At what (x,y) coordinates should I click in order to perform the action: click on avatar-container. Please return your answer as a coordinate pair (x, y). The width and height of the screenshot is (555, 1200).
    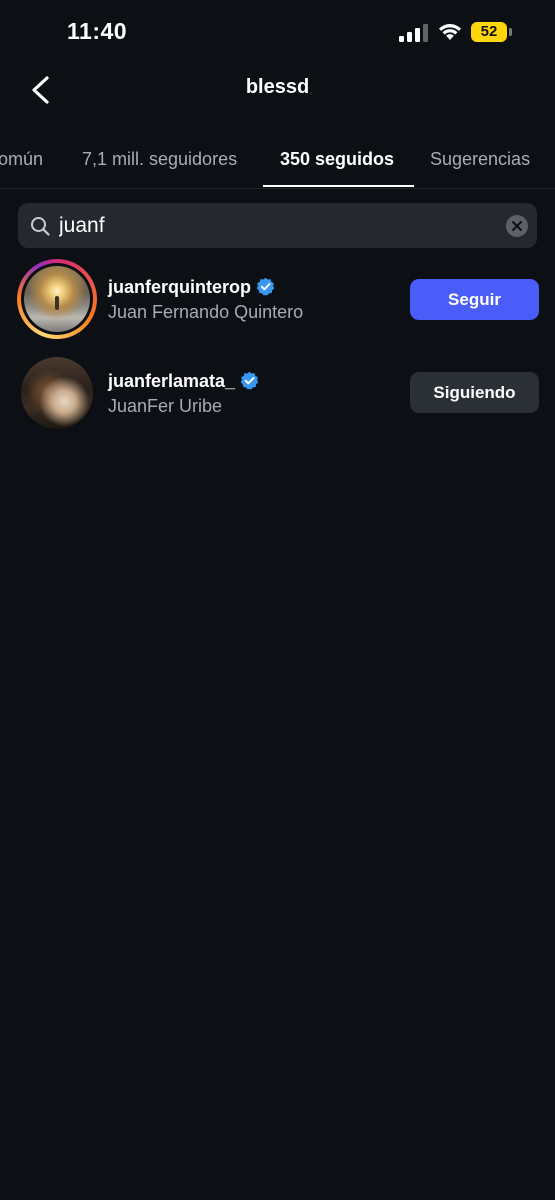
    Looking at the image, I should click on (57, 393).